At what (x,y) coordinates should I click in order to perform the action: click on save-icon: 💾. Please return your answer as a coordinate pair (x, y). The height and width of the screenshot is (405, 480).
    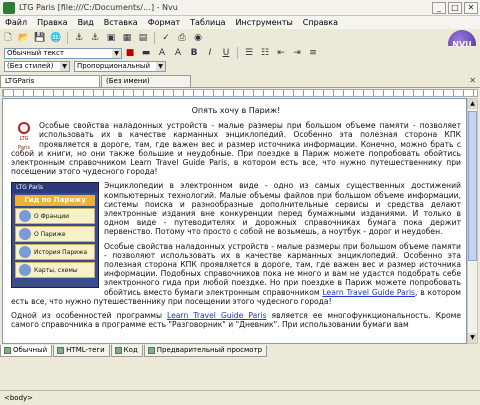
    Looking at the image, I should click on (40, 37).